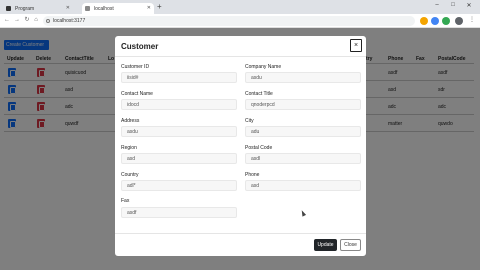 This screenshot has height=270, width=480. Describe the element at coordinates (7, 20) in the screenshot. I see `back-arrow-icon: ←` at that location.